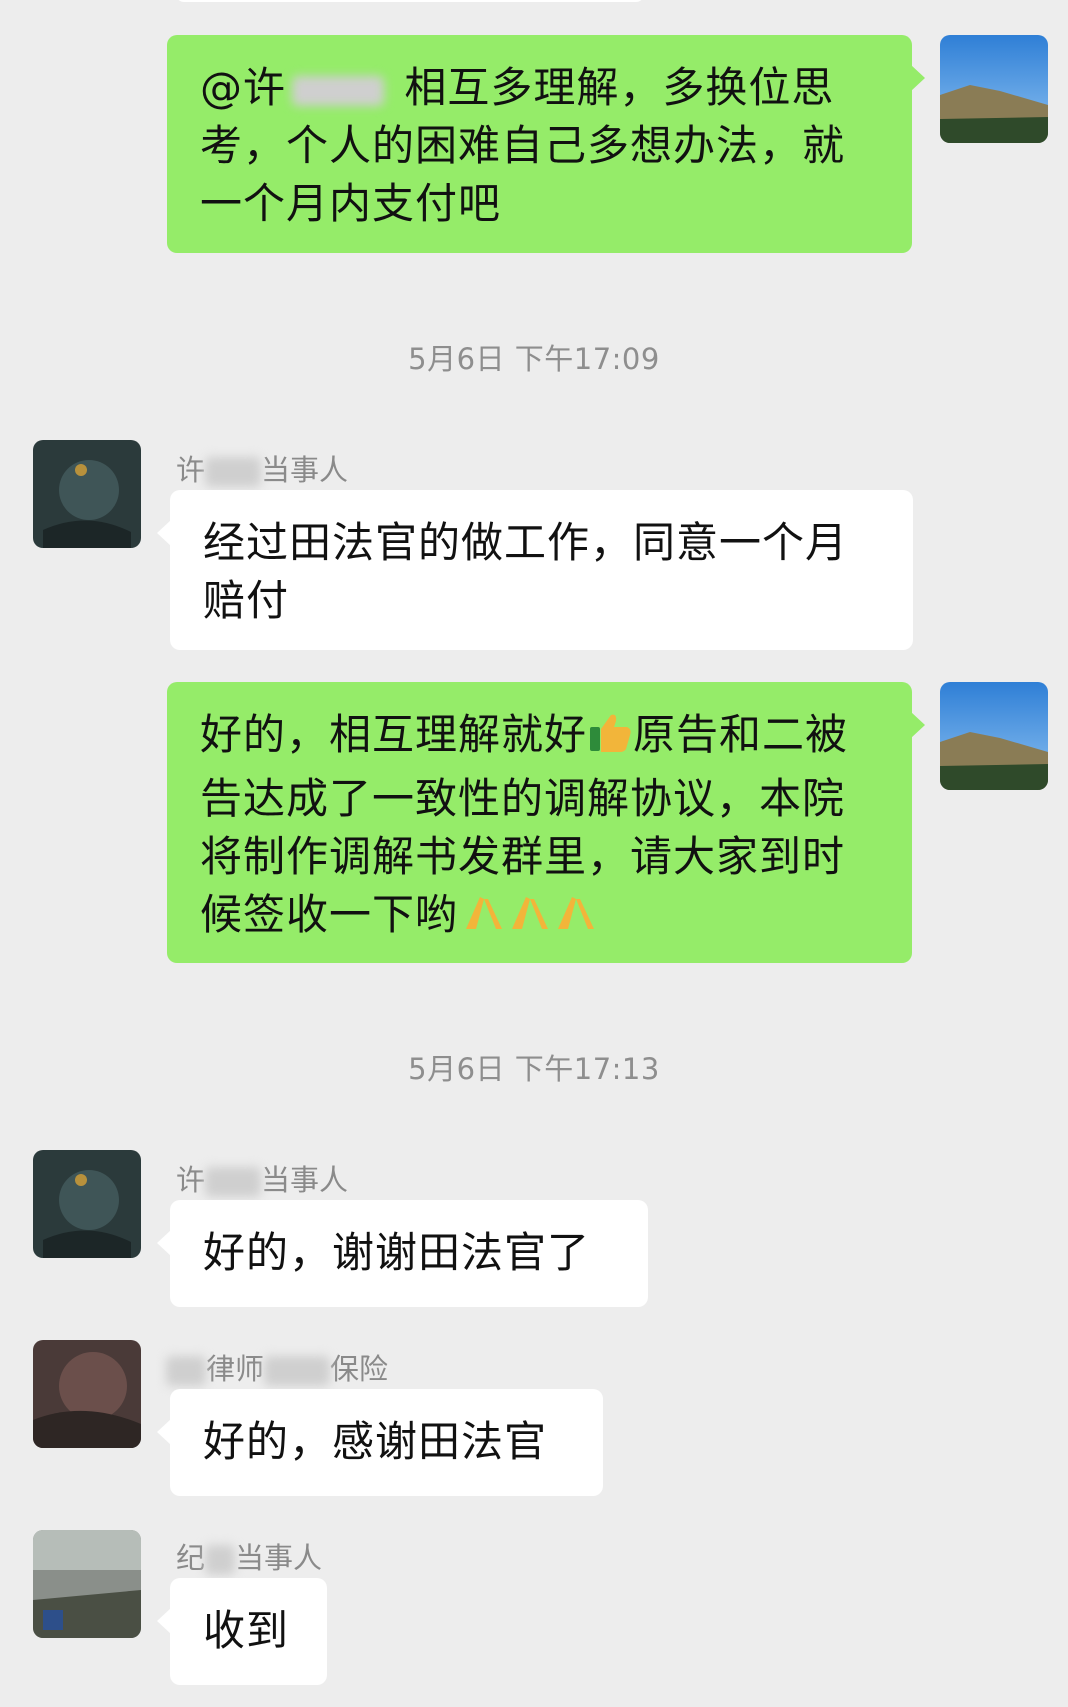 The image size is (1068, 1707). I want to click on thumbs-up-icon, so click(610, 739).